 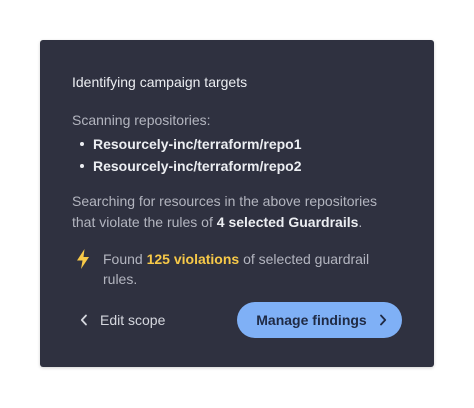 What do you see at coordinates (83, 320) in the screenshot?
I see `chevron-left-icon` at bounding box center [83, 320].